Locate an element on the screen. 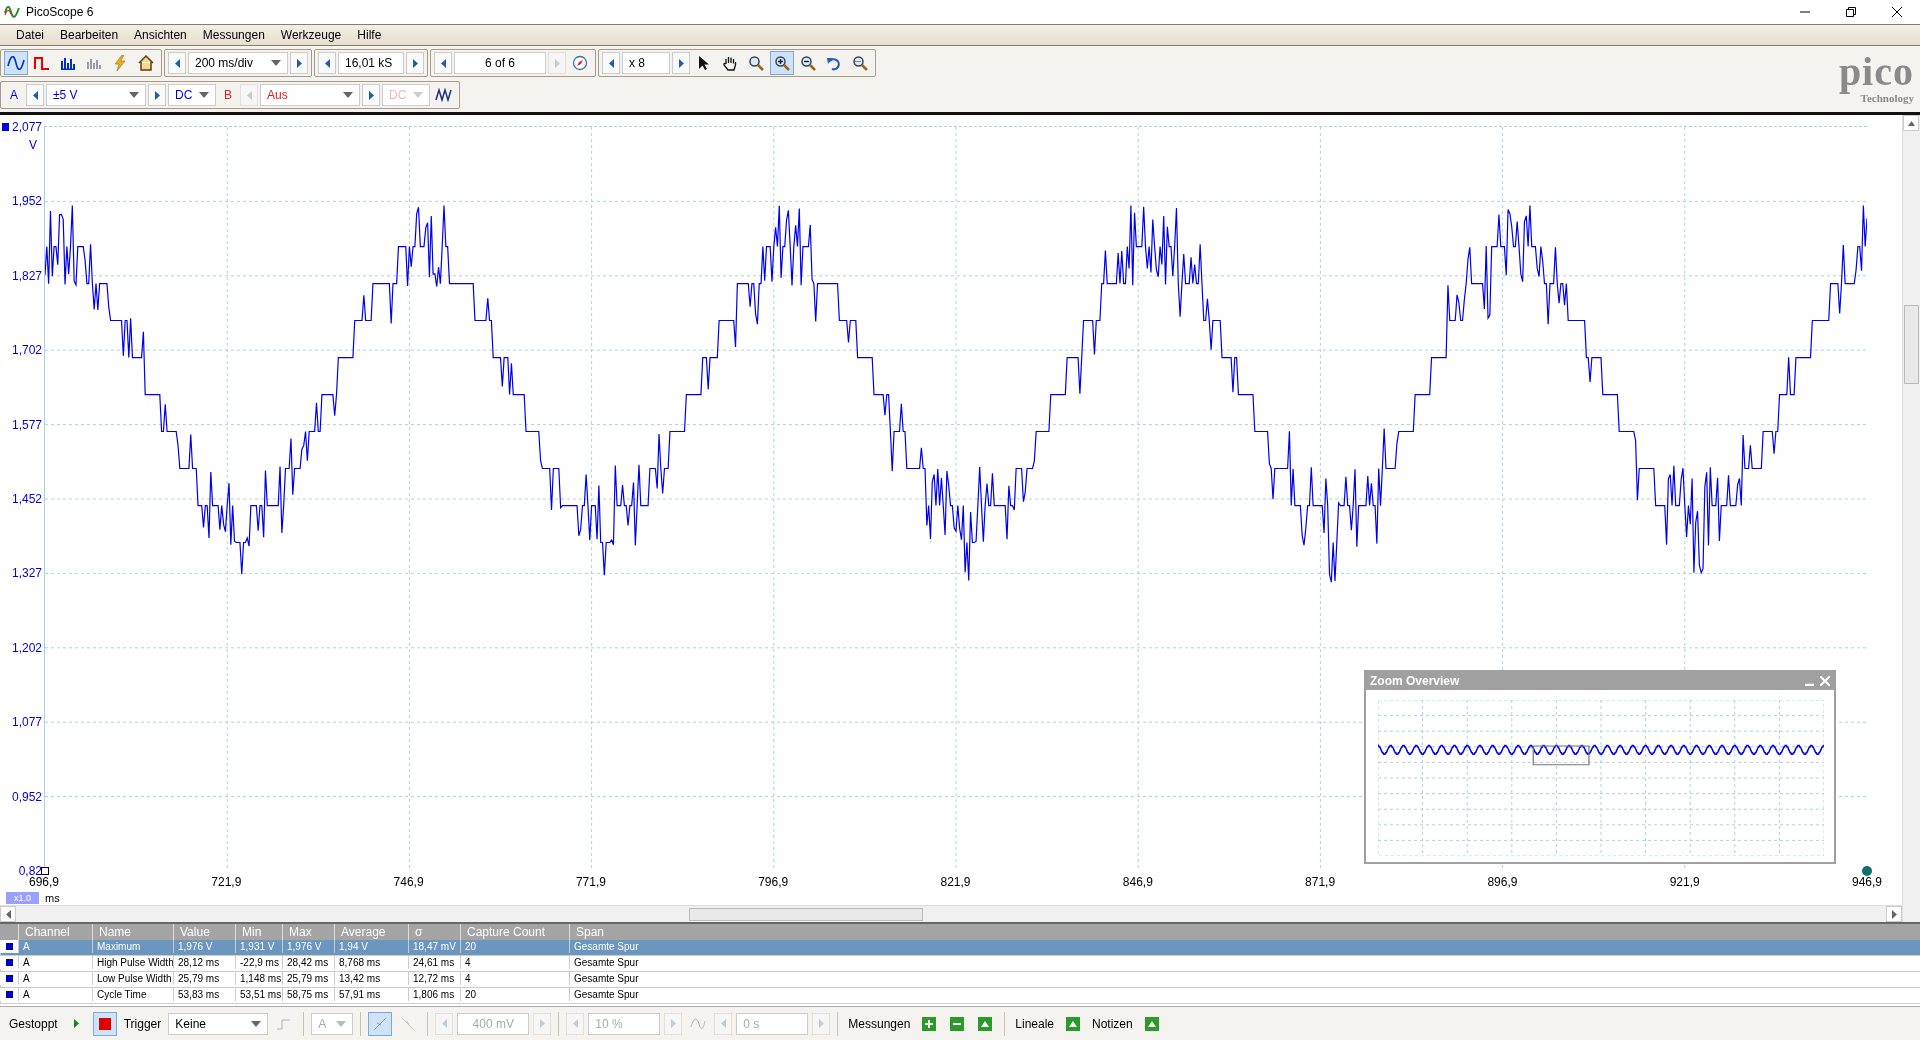  table-cell: High Pulse Width is located at coordinates (132, 962).